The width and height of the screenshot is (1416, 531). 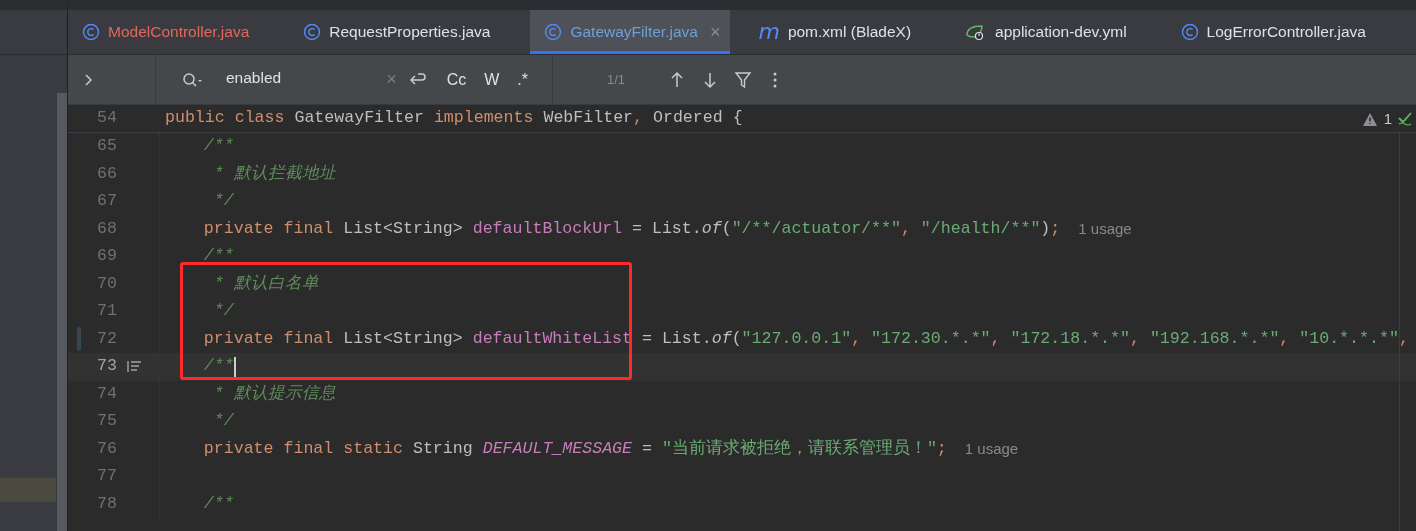 What do you see at coordinates (106, 228) in the screenshot?
I see `line-number: 68` at bounding box center [106, 228].